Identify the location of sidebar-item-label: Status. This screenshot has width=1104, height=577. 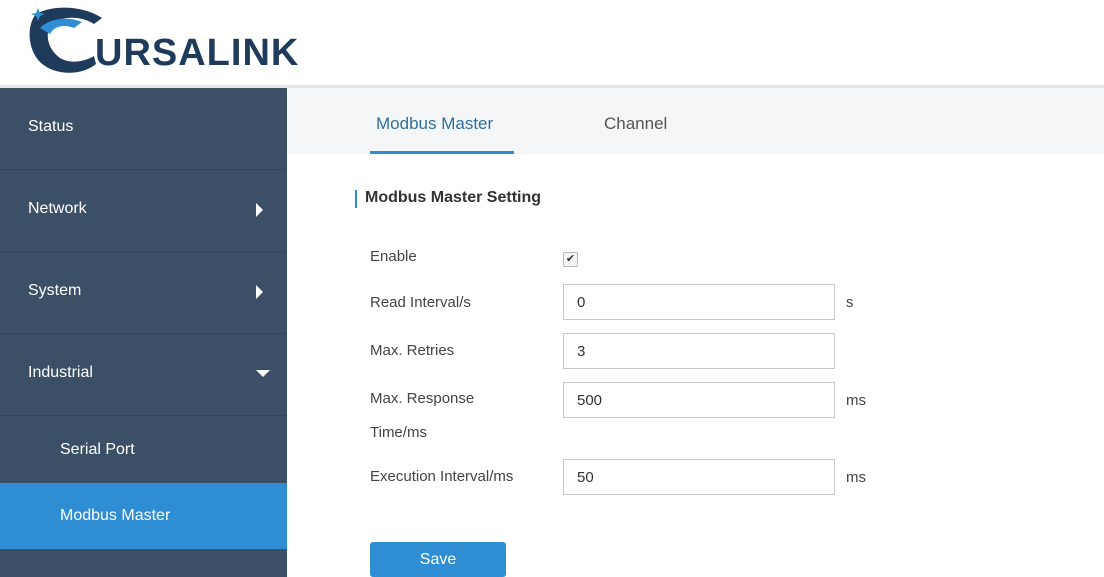
(51, 126).